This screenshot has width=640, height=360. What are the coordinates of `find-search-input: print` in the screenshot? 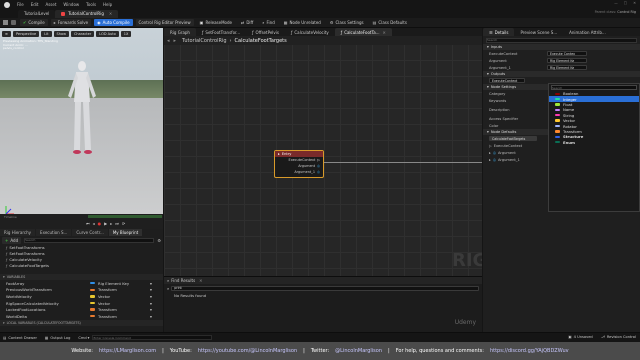 It's located at (325, 288).